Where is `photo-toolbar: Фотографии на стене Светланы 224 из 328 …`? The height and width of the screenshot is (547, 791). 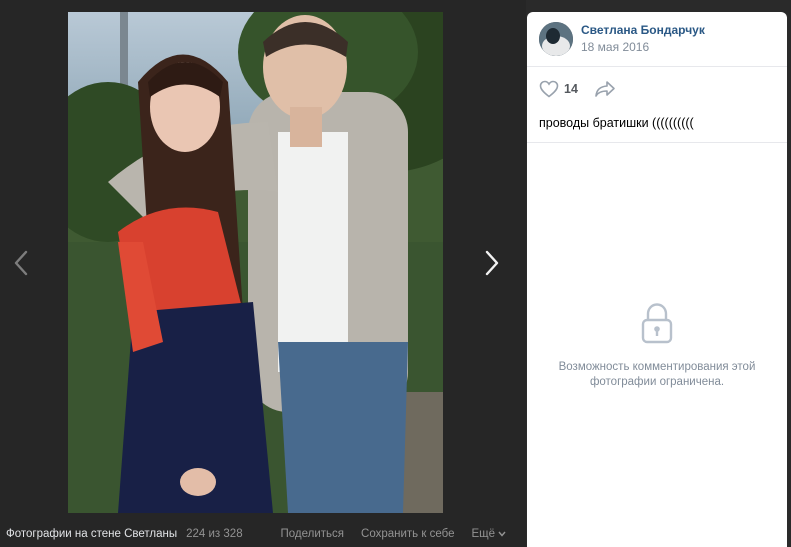 photo-toolbar: Фотографии на стене Светланы 224 из 328 … is located at coordinates (263, 533).